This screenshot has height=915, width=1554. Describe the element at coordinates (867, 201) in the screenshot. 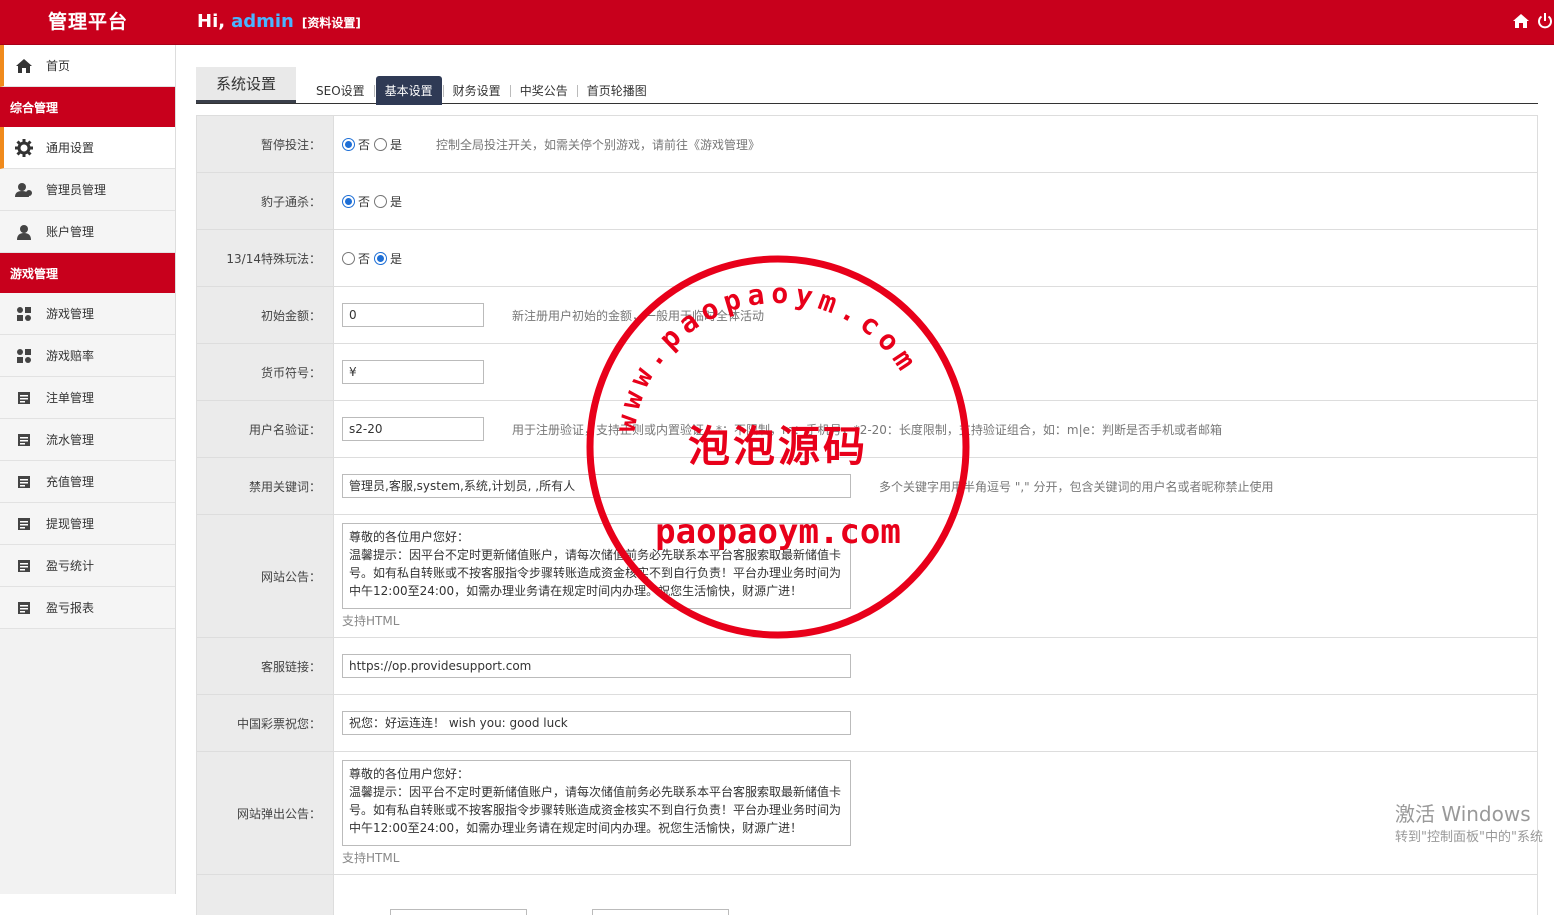

I see `form-row-leopard: 豹子通杀： 否 是` at that location.